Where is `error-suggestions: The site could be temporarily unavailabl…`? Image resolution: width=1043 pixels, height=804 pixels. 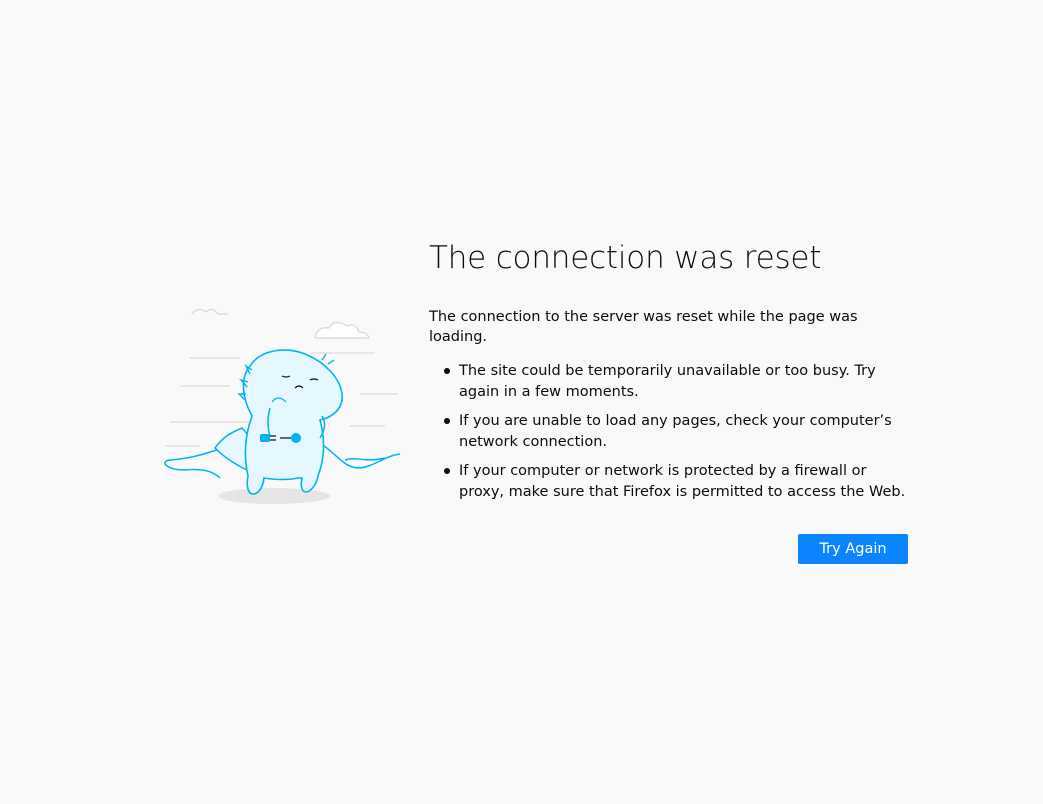
error-suggestions: The site could be temporarily unavailabl… is located at coordinates (669, 432).